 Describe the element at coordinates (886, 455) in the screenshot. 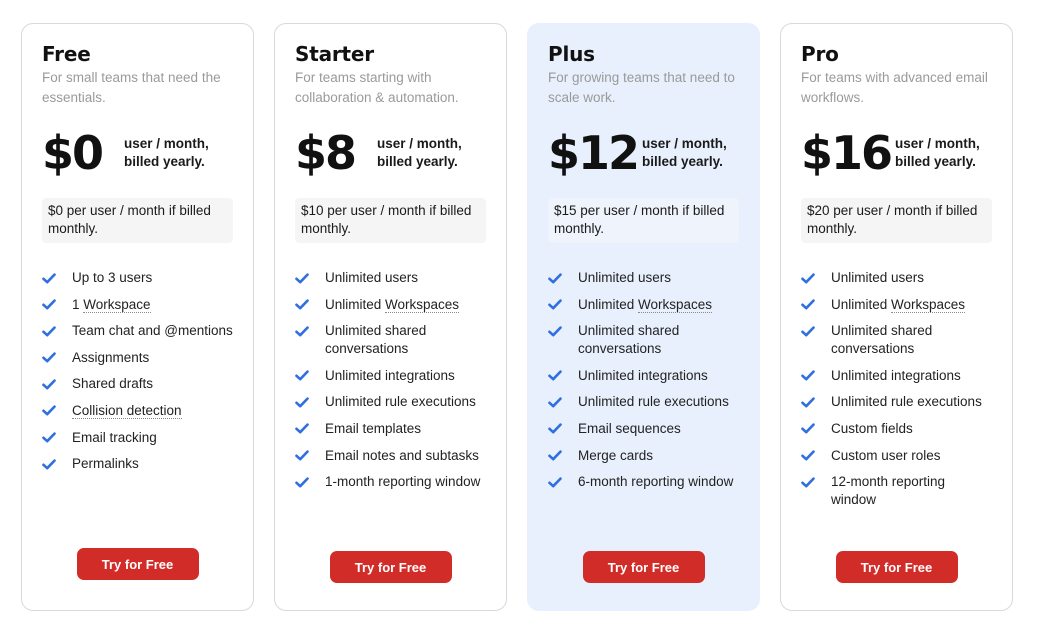

I see `feature-label: Custom user roles` at that location.